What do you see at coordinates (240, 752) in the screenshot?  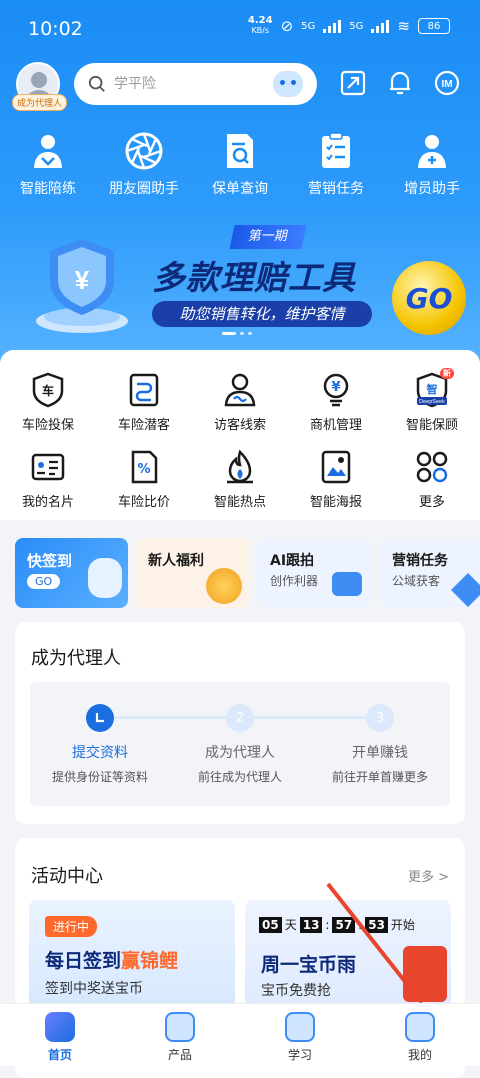 I see `step-title: 成为代理人` at bounding box center [240, 752].